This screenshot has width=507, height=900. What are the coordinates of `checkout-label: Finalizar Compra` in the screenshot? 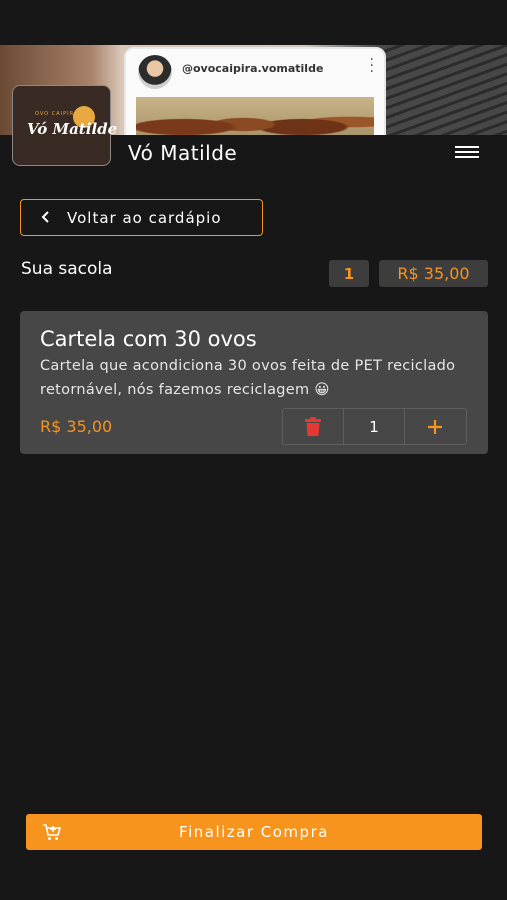 It's located at (254, 832).